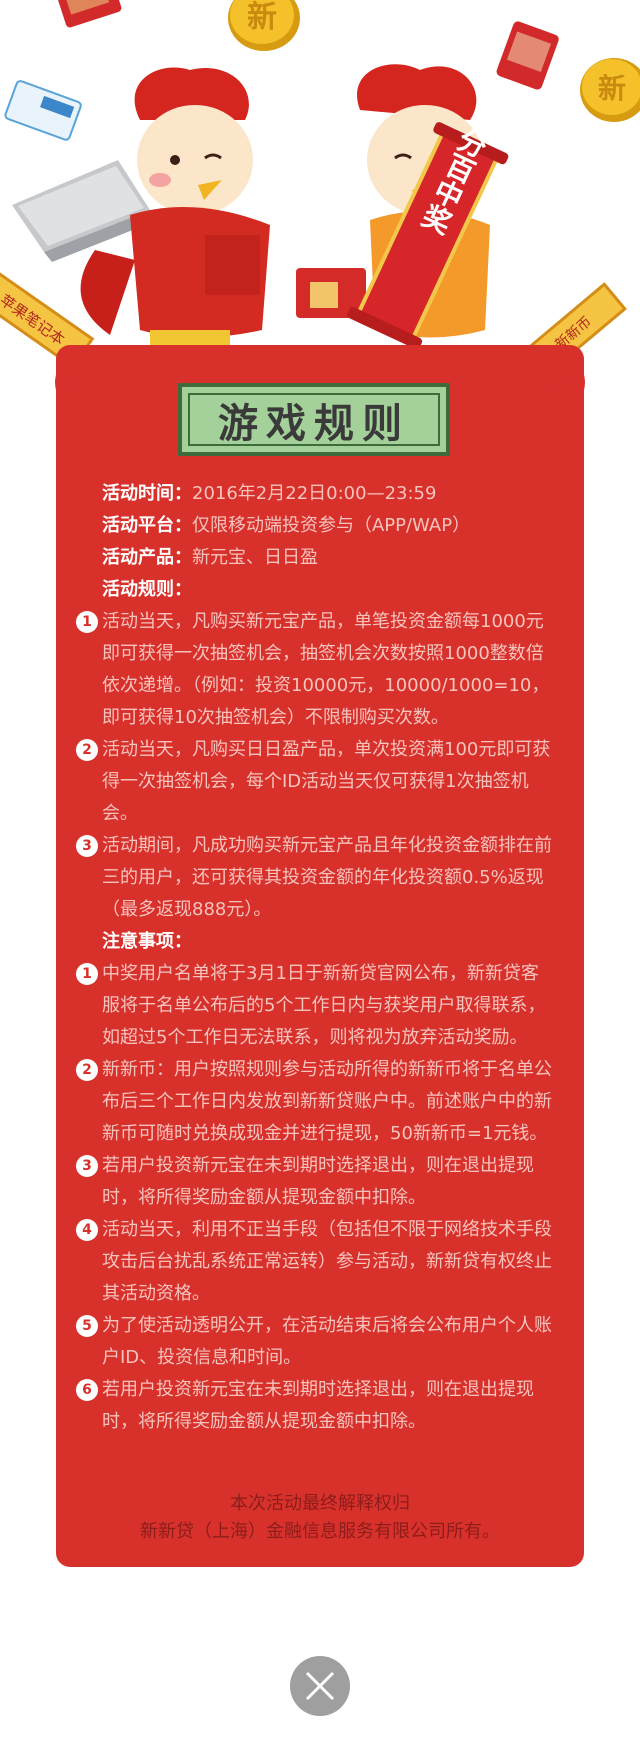 The image size is (640, 1742). What do you see at coordinates (314, 423) in the screenshot?
I see `page-title: 游戏规则` at bounding box center [314, 423].